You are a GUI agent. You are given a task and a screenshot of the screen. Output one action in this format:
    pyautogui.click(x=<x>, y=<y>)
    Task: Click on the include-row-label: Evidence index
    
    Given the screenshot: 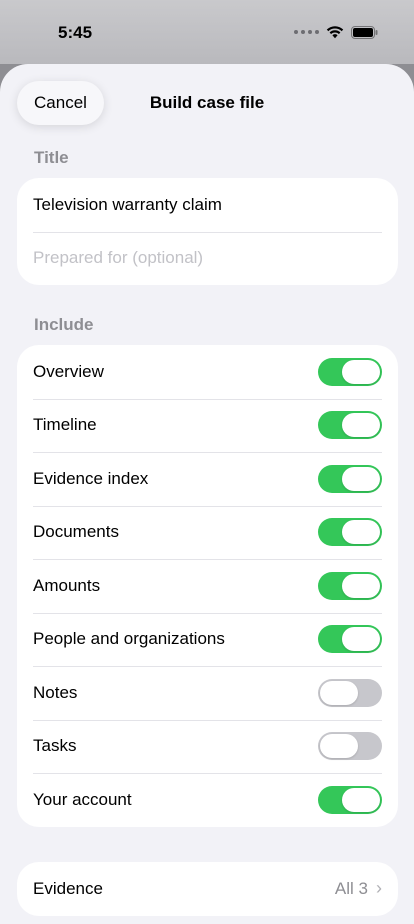 What is the action you would take?
    pyautogui.click(x=91, y=478)
    